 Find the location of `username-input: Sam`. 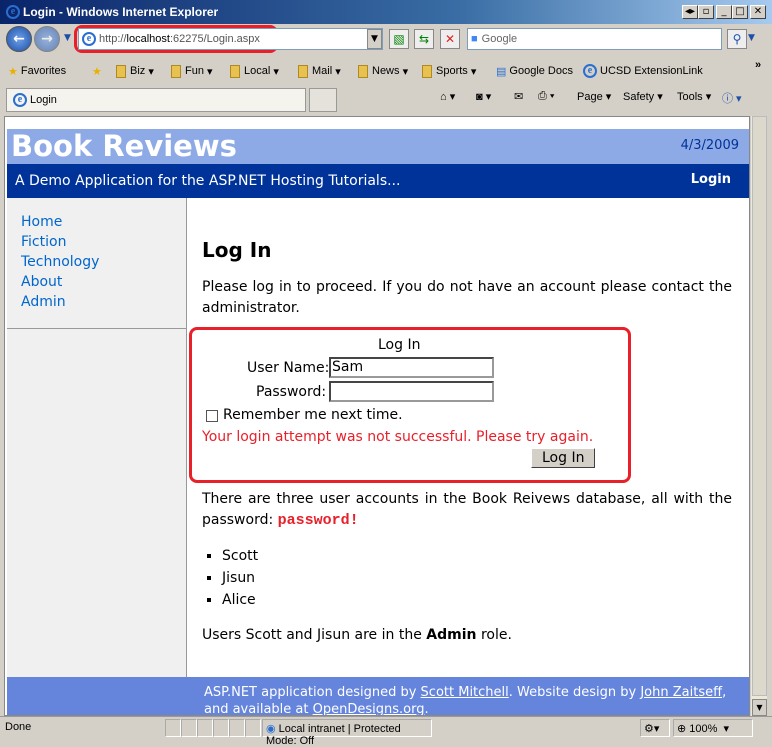

username-input: Sam is located at coordinates (411, 367).